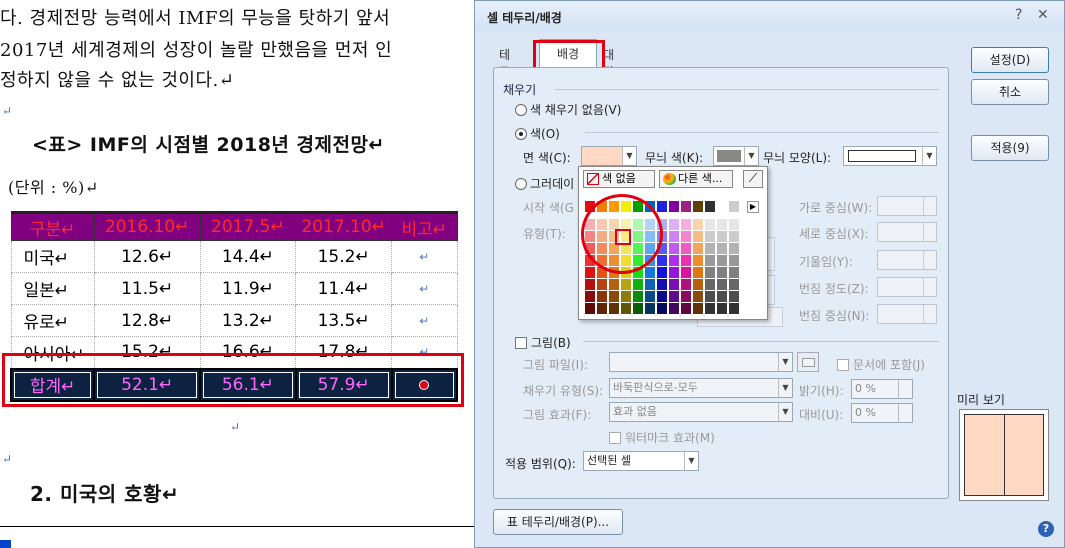 The width and height of the screenshot is (1065, 548). What do you see at coordinates (544, 183) in the screenshot?
I see `gradient-radio: 그러데이` at bounding box center [544, 183].